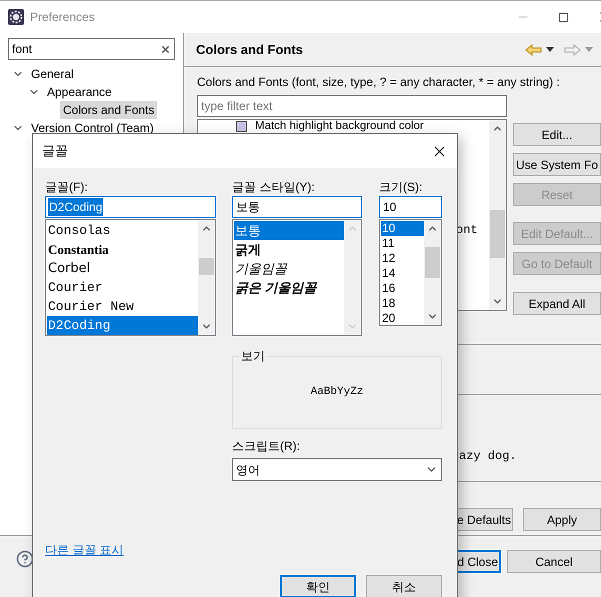 The width and height of the screenshot is (601, 597). I want to click on tree-item: General, so click(52, 74).